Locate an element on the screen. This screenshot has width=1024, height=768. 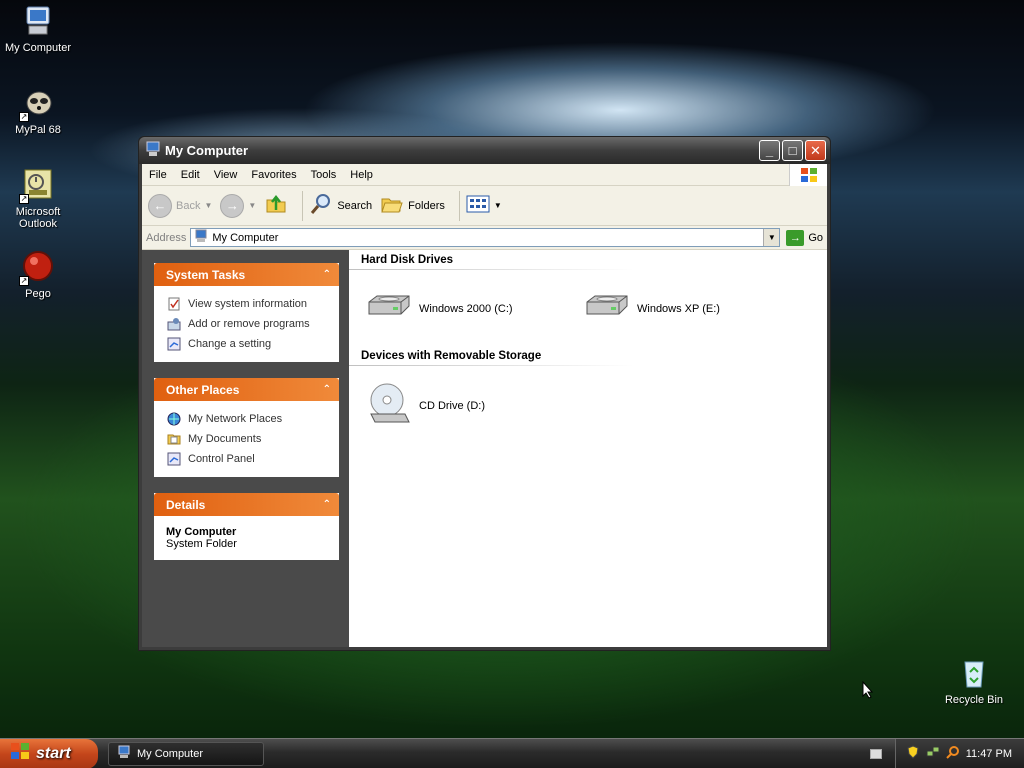
my-documents-icon is located at coordinates (174, 439).